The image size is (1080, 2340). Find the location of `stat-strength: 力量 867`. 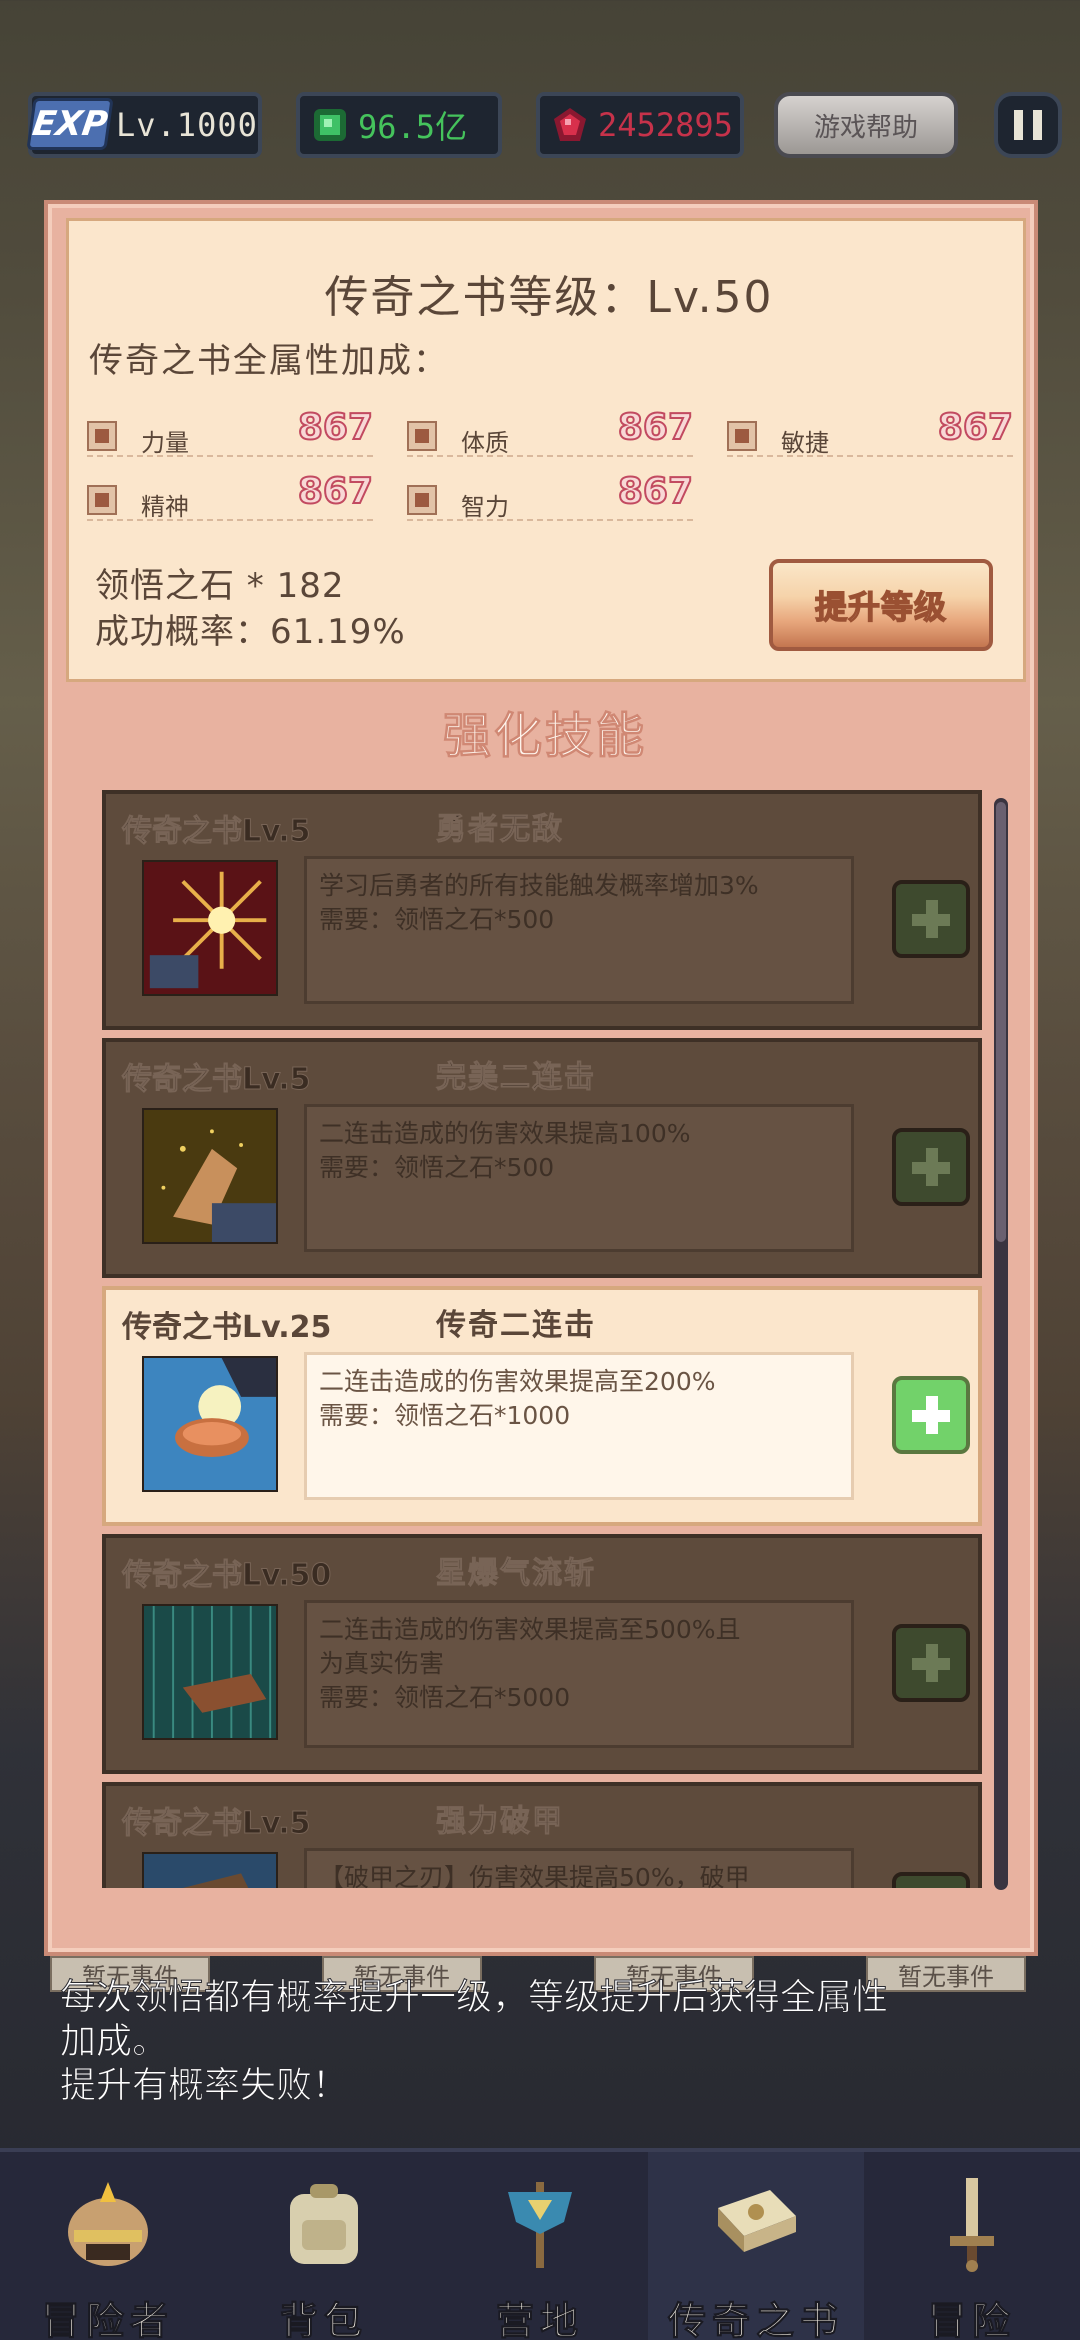

stat-strength: 力量 867 is located at coordinates (230, 431).